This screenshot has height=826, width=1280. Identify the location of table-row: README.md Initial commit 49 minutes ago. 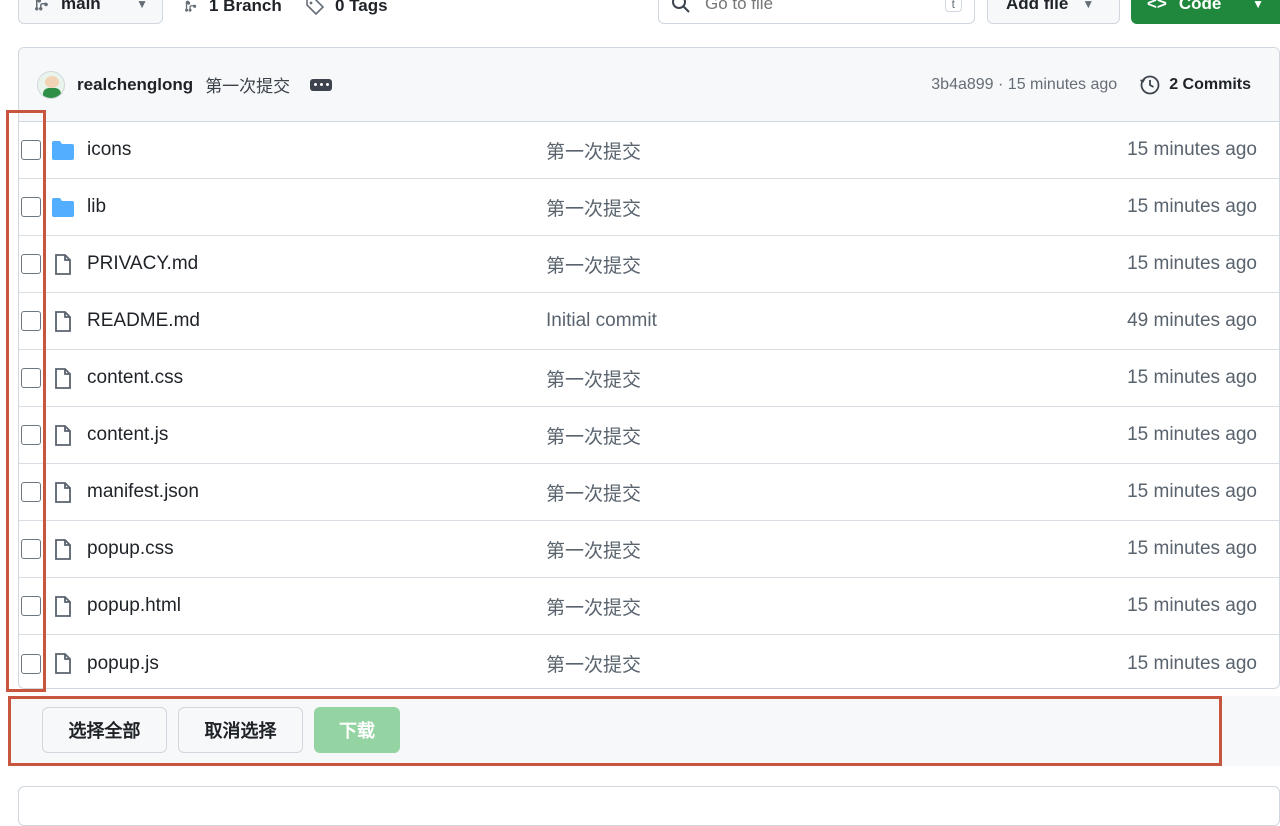
(649, 321).